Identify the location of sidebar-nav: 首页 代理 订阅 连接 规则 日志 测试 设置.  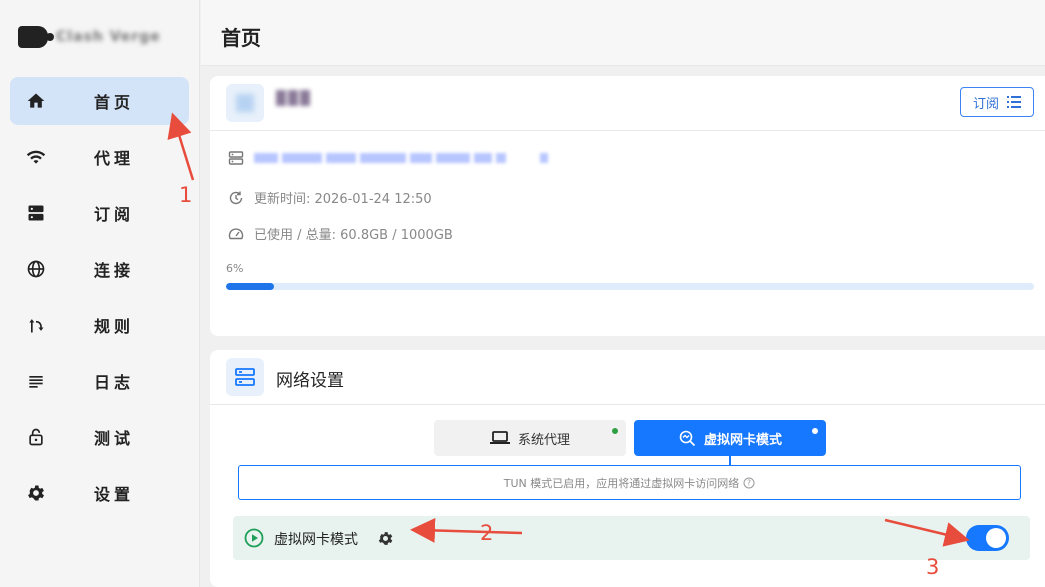
(99, 301).